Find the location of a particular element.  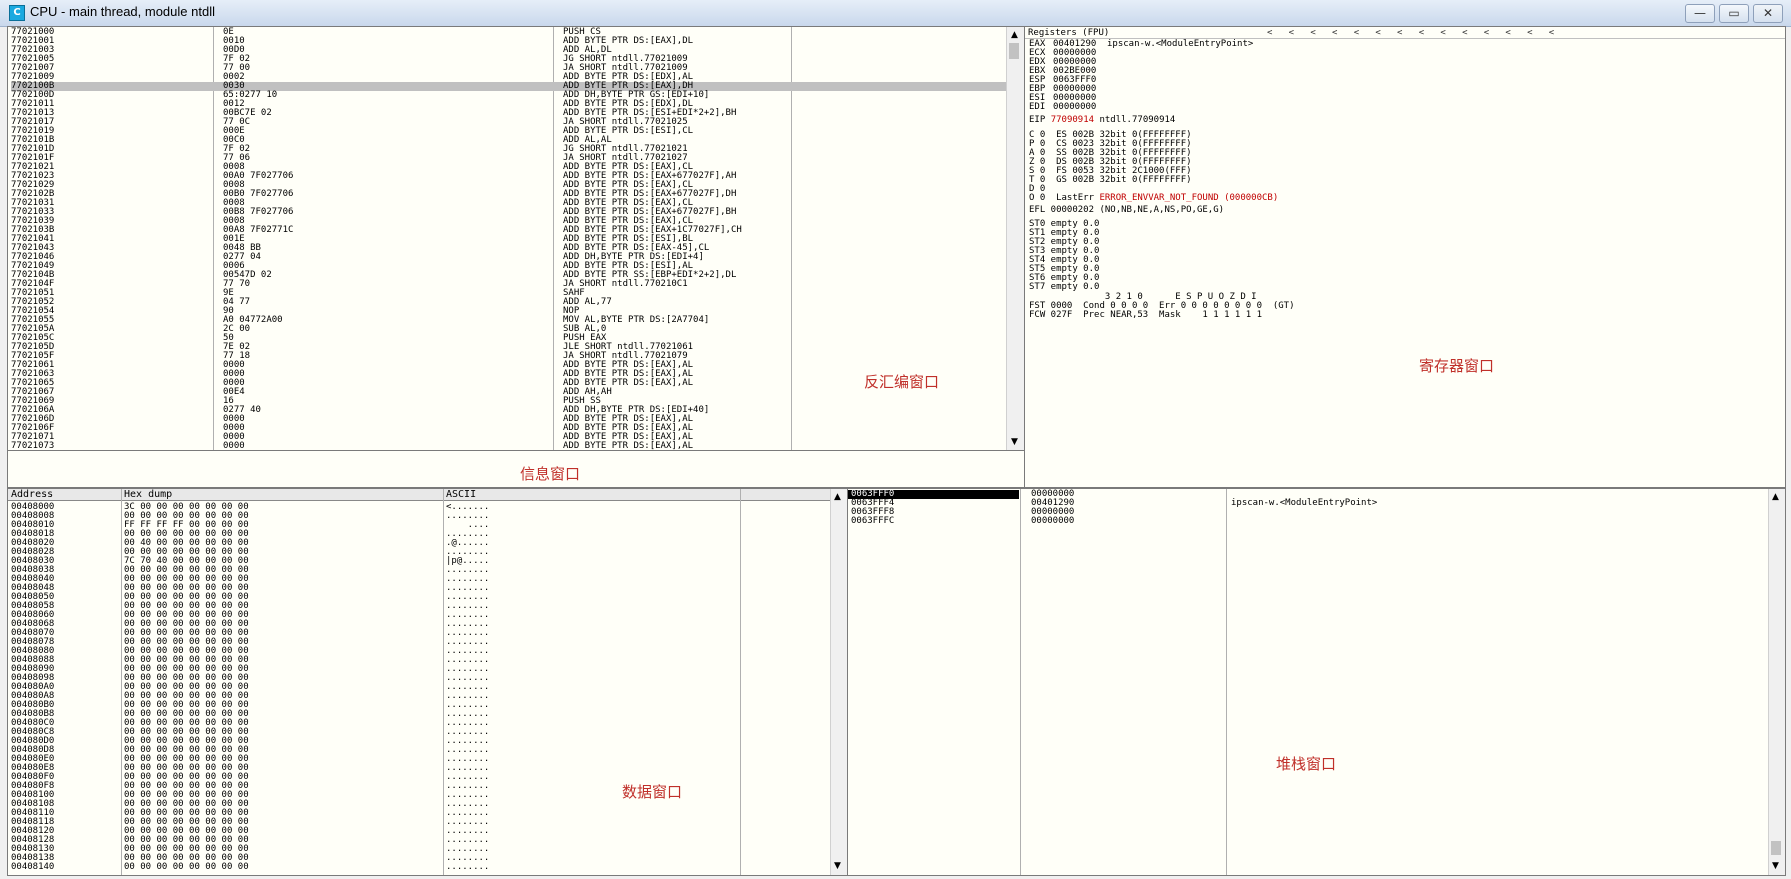

disasm-row: 77021051 9E SAHF is located at coordinates (511, 293).